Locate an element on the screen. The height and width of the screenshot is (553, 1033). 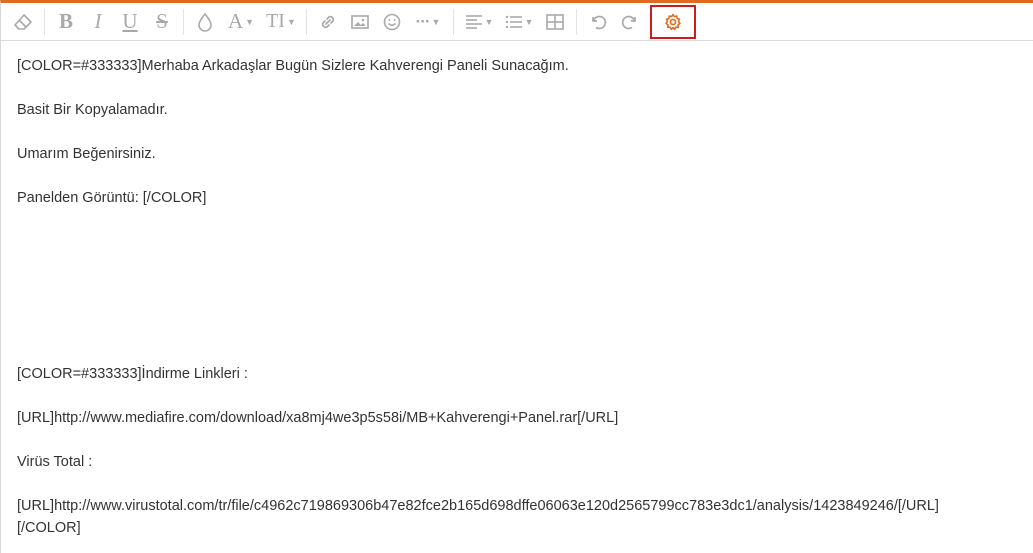
list-icon: ▼ is located at coordinates (519, 22).